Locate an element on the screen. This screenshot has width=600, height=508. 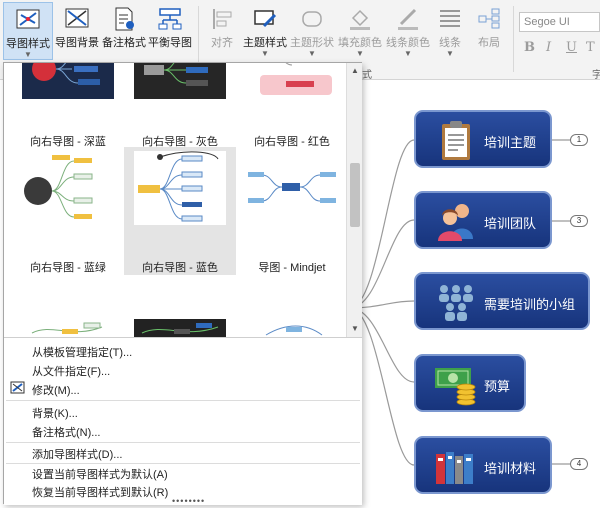
italic-button: I is located at coordinates (548, 47).